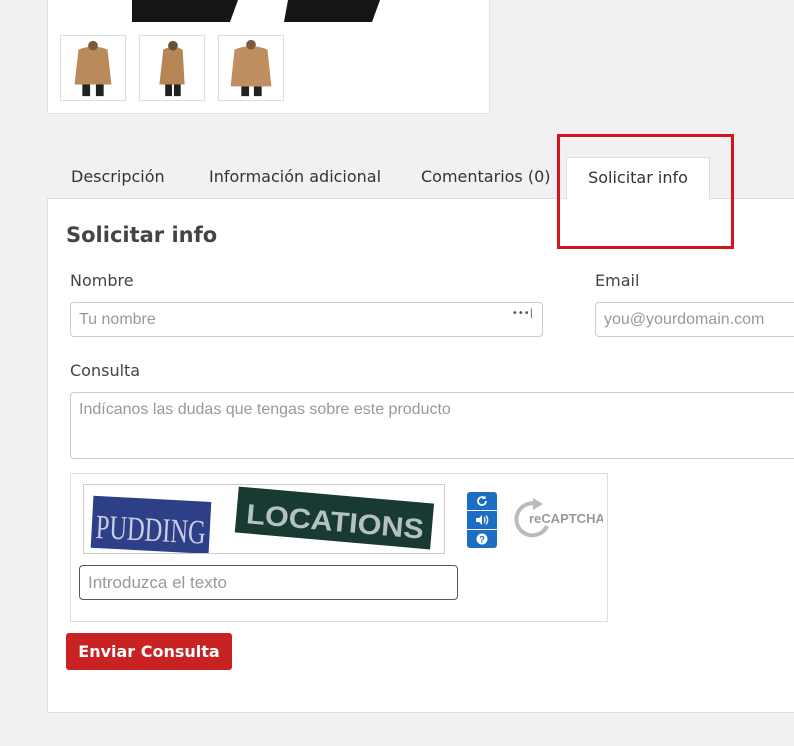  Describe the element at coordinates (268, 582) in the screenshot. I see `captcha-text-input` at that location.